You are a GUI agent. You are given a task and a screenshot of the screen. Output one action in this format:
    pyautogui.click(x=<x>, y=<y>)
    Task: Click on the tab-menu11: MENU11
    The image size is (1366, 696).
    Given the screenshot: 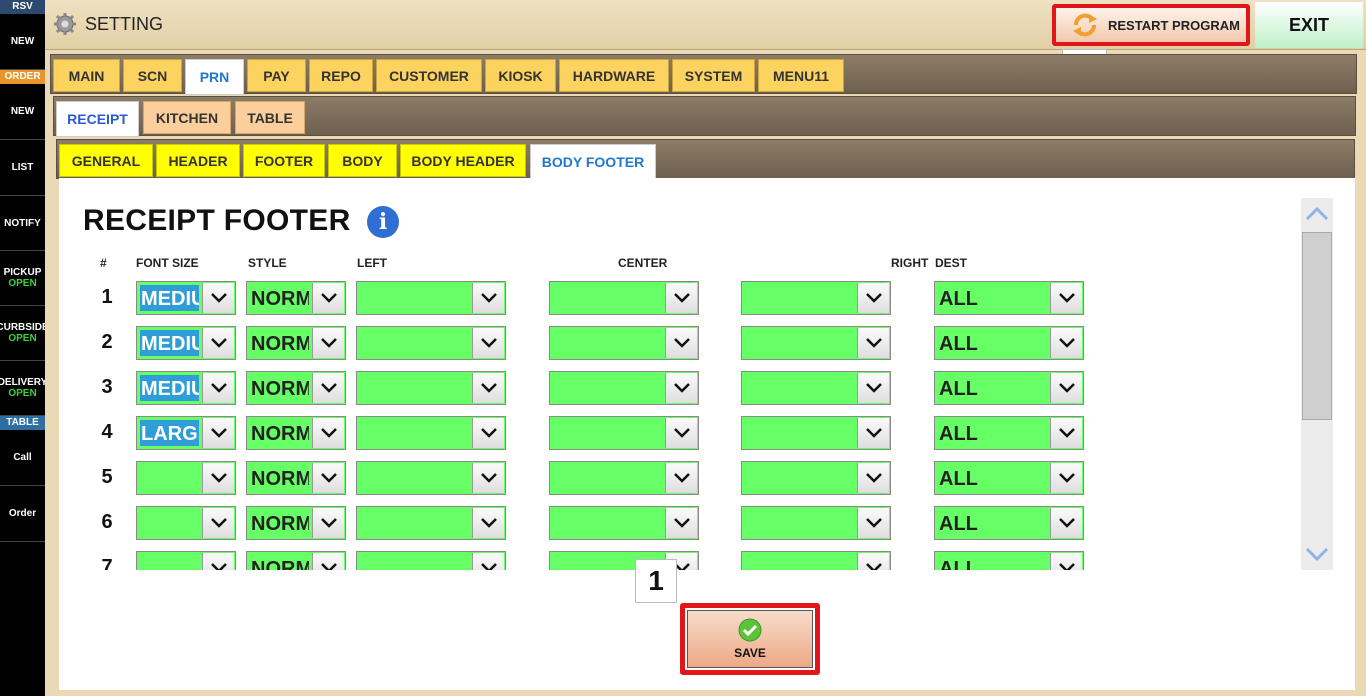 What is the action you would take?
    pyautogui.click(x=801, y=75)
    